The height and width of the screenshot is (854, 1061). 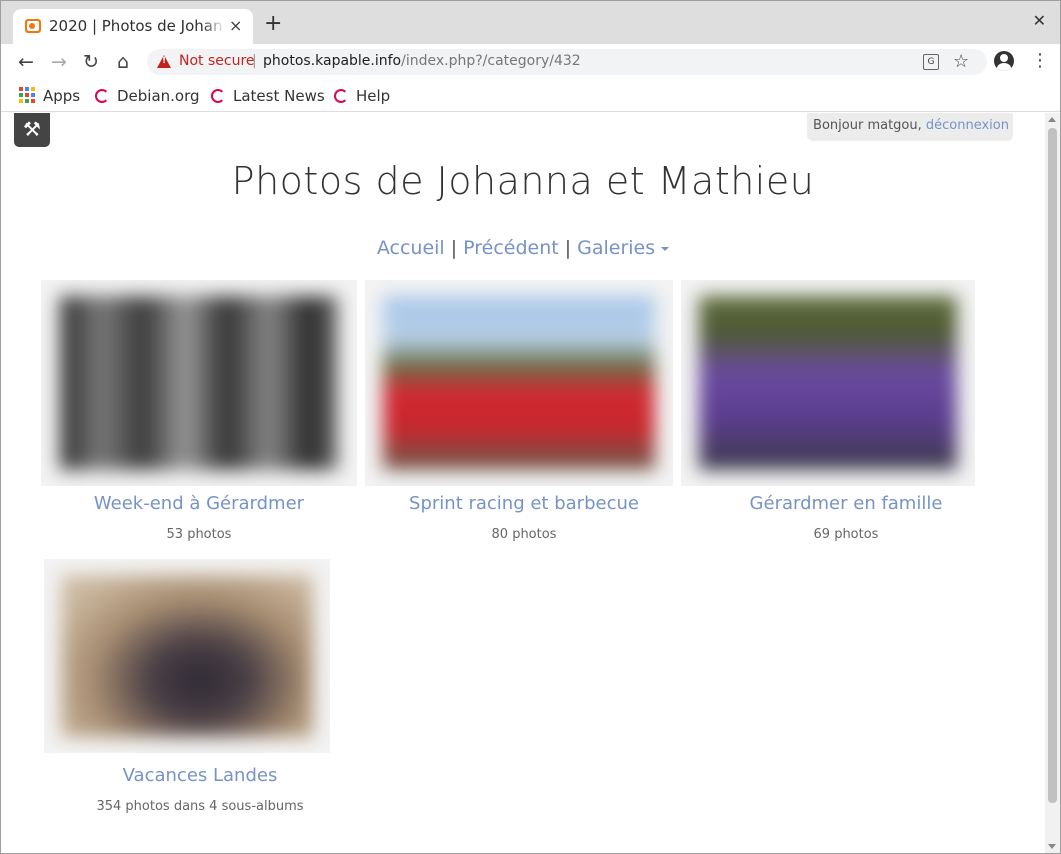 What do you see at coordinates (373, 96) in the screenshot?
I see `bookmark-help-label: Help` at bounding box center [373, 96].